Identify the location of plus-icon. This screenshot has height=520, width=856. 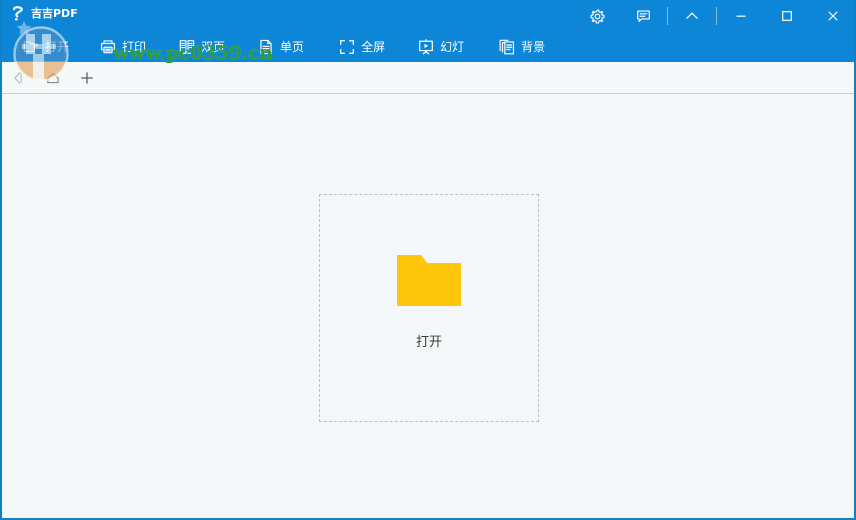
(87, 77).